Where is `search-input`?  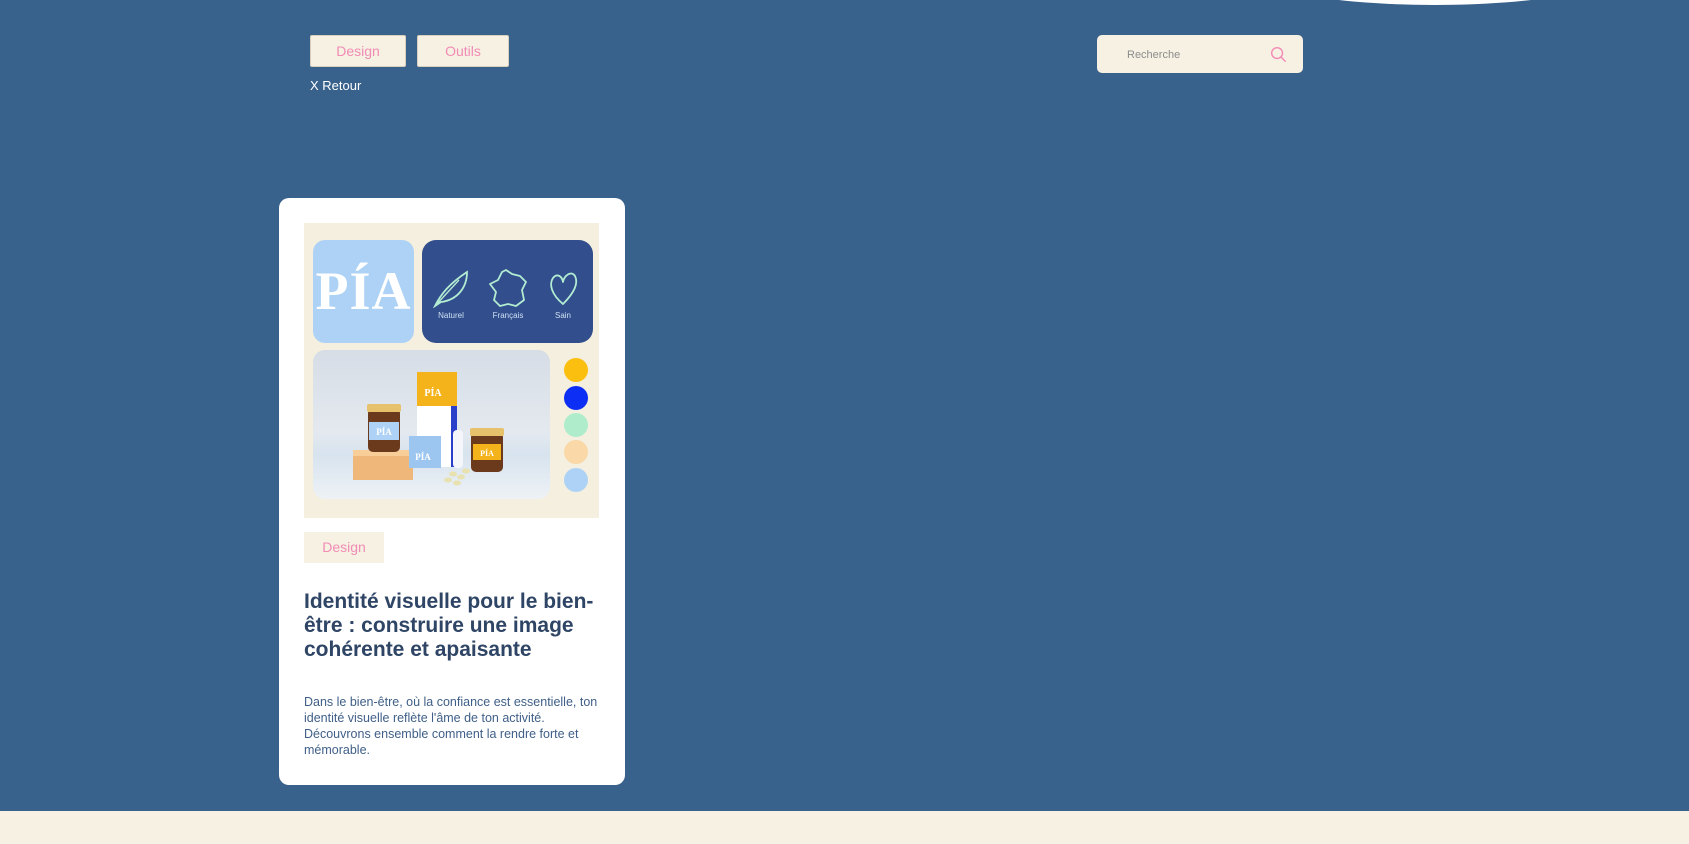
search-input is located at coordinates (1197, 55).